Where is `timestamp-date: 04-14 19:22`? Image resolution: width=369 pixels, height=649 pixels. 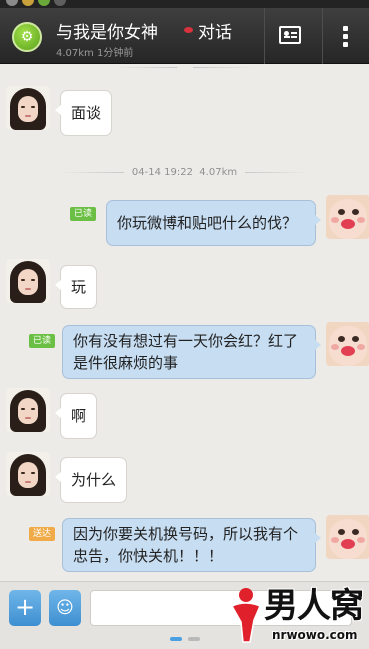 timestamp-date: 04-14 19:22 is located at coordinates (162, 172).